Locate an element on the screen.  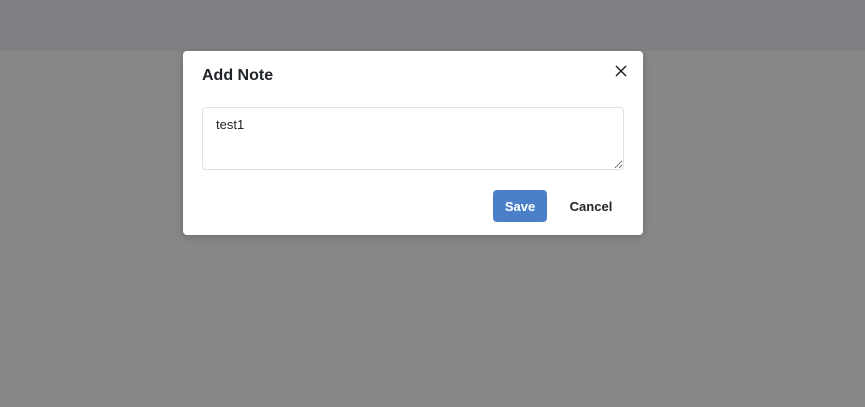
close-icon is located at coordinates (621, 71).